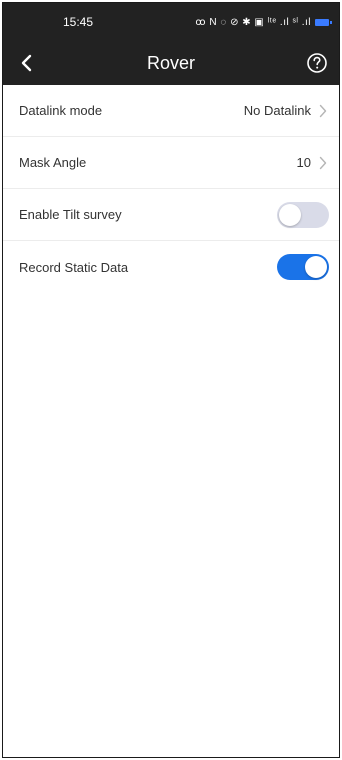 This screenshot has height=760, width=342. I want to click on mask-angle-label: Mask Angle, so click(53, 162).